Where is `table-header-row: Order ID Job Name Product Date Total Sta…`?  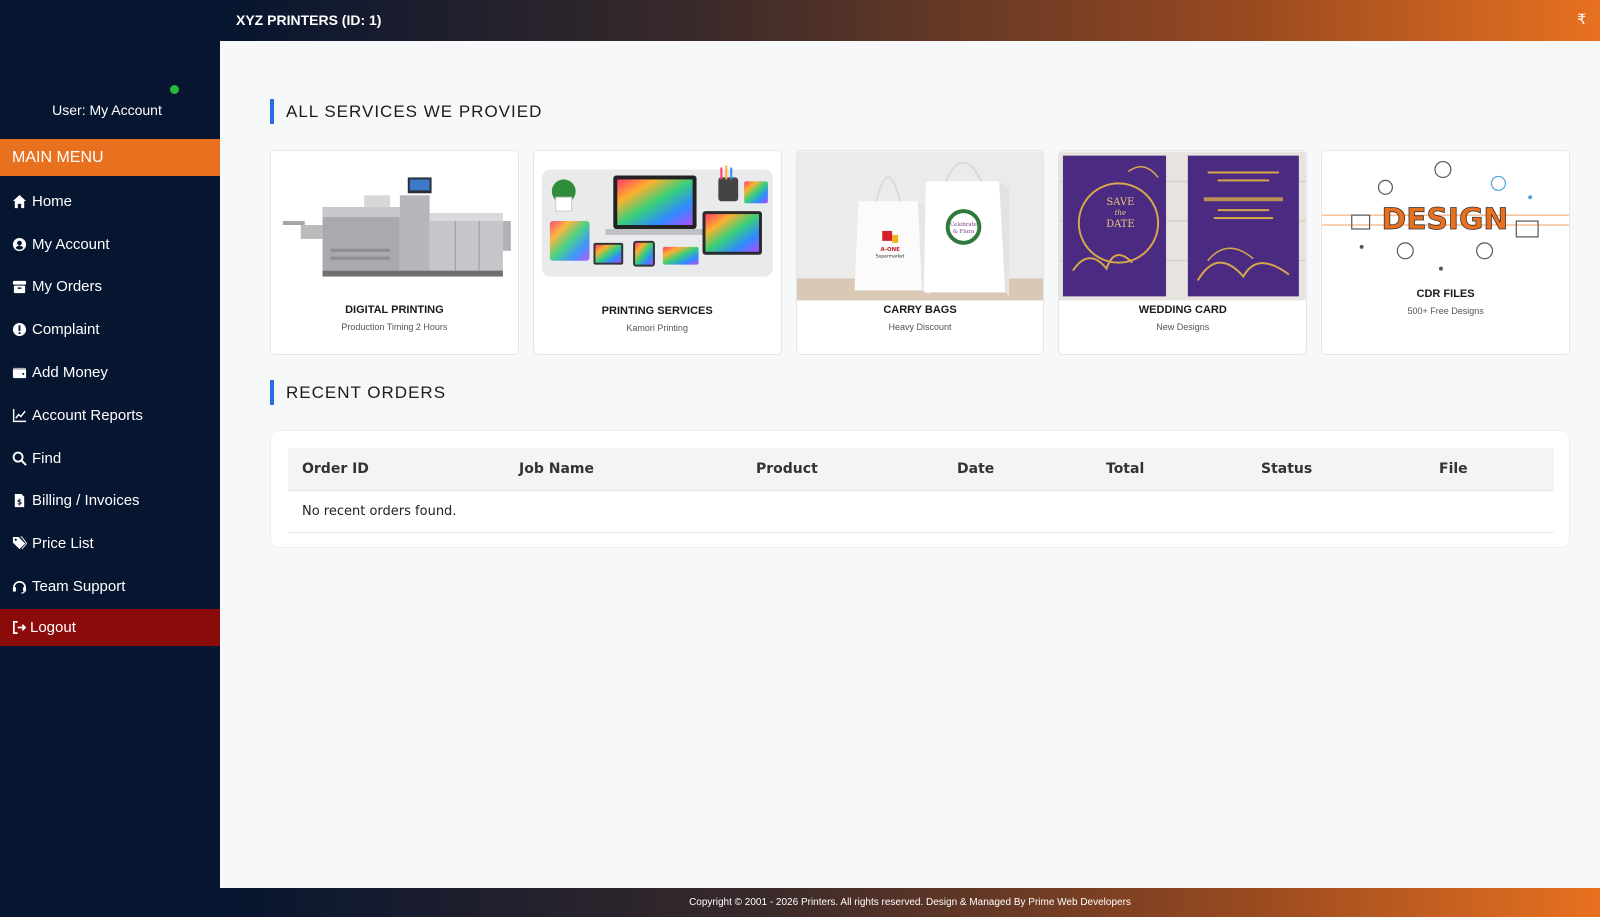
table-header-row: Order ID Job Name Product Date Total Sta… is located at coordinates (921, 469).